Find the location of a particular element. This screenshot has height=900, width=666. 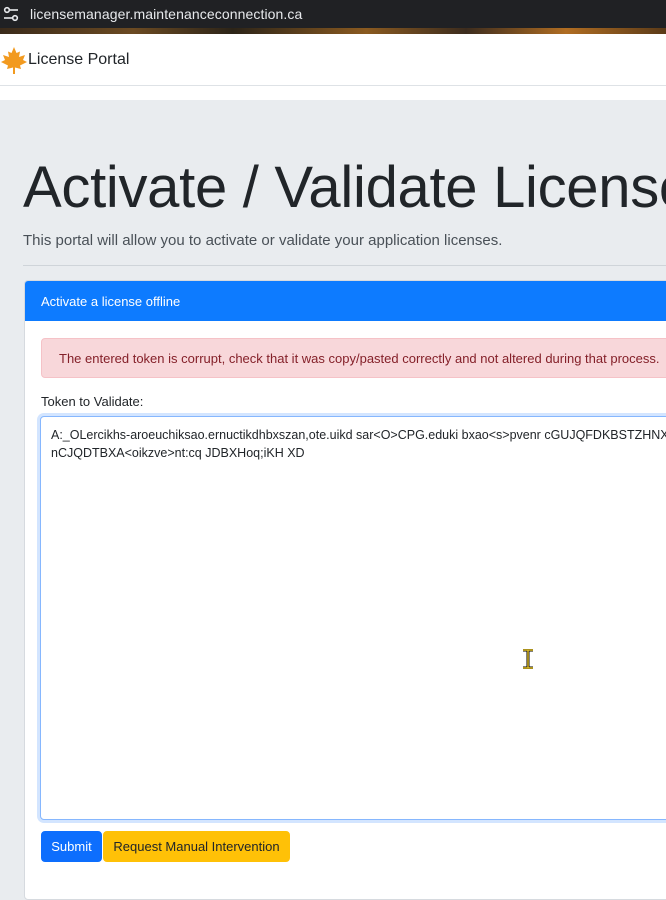

browser-address-bar: licensemanager.maintenanceconnection.ca is located at coordinates (333, 14).